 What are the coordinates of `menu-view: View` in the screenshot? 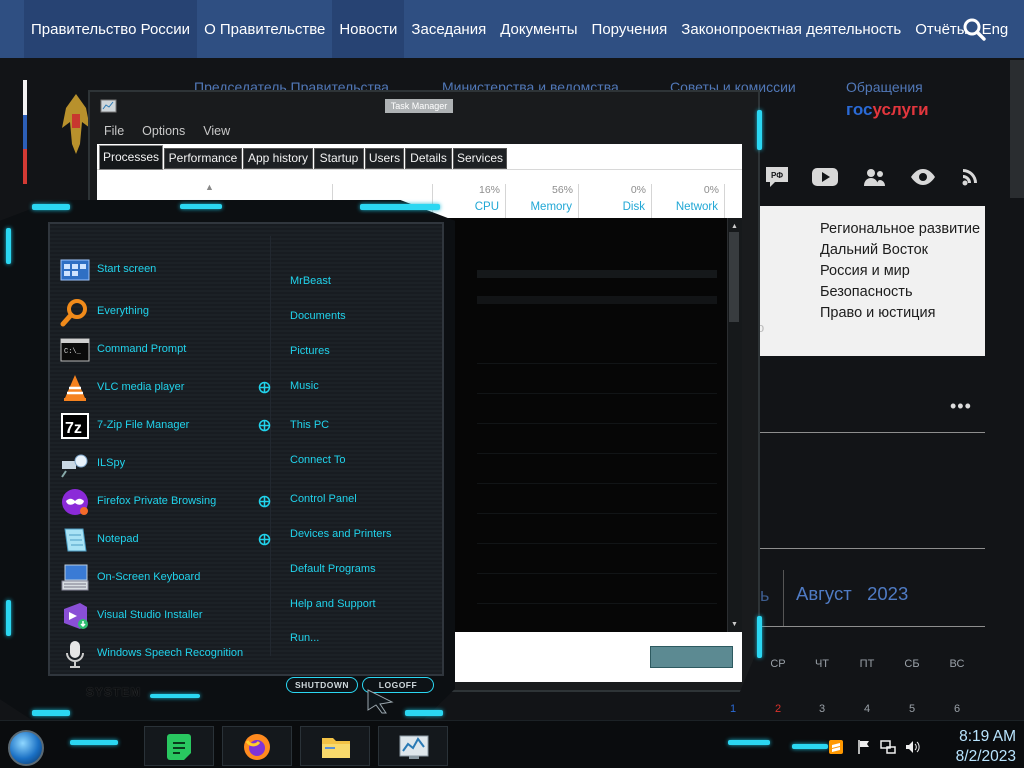 It's located at (216, 131).